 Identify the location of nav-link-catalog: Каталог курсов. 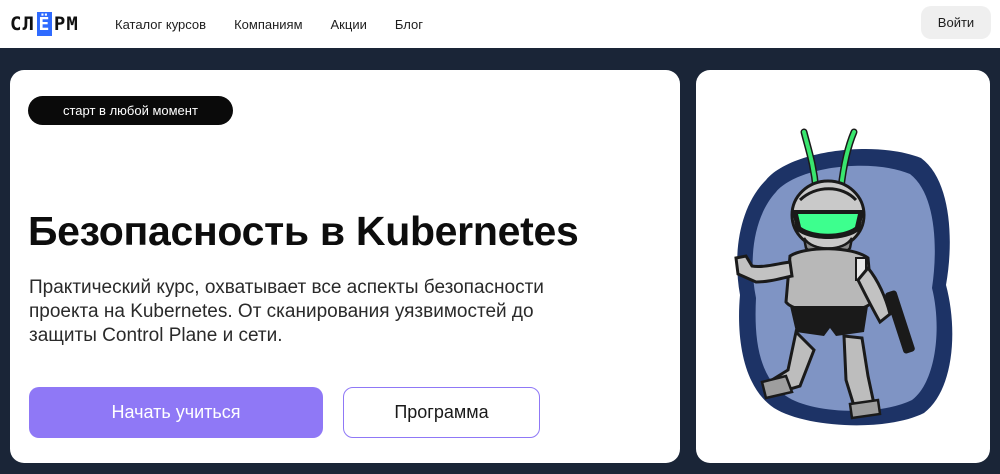
(160, 24).